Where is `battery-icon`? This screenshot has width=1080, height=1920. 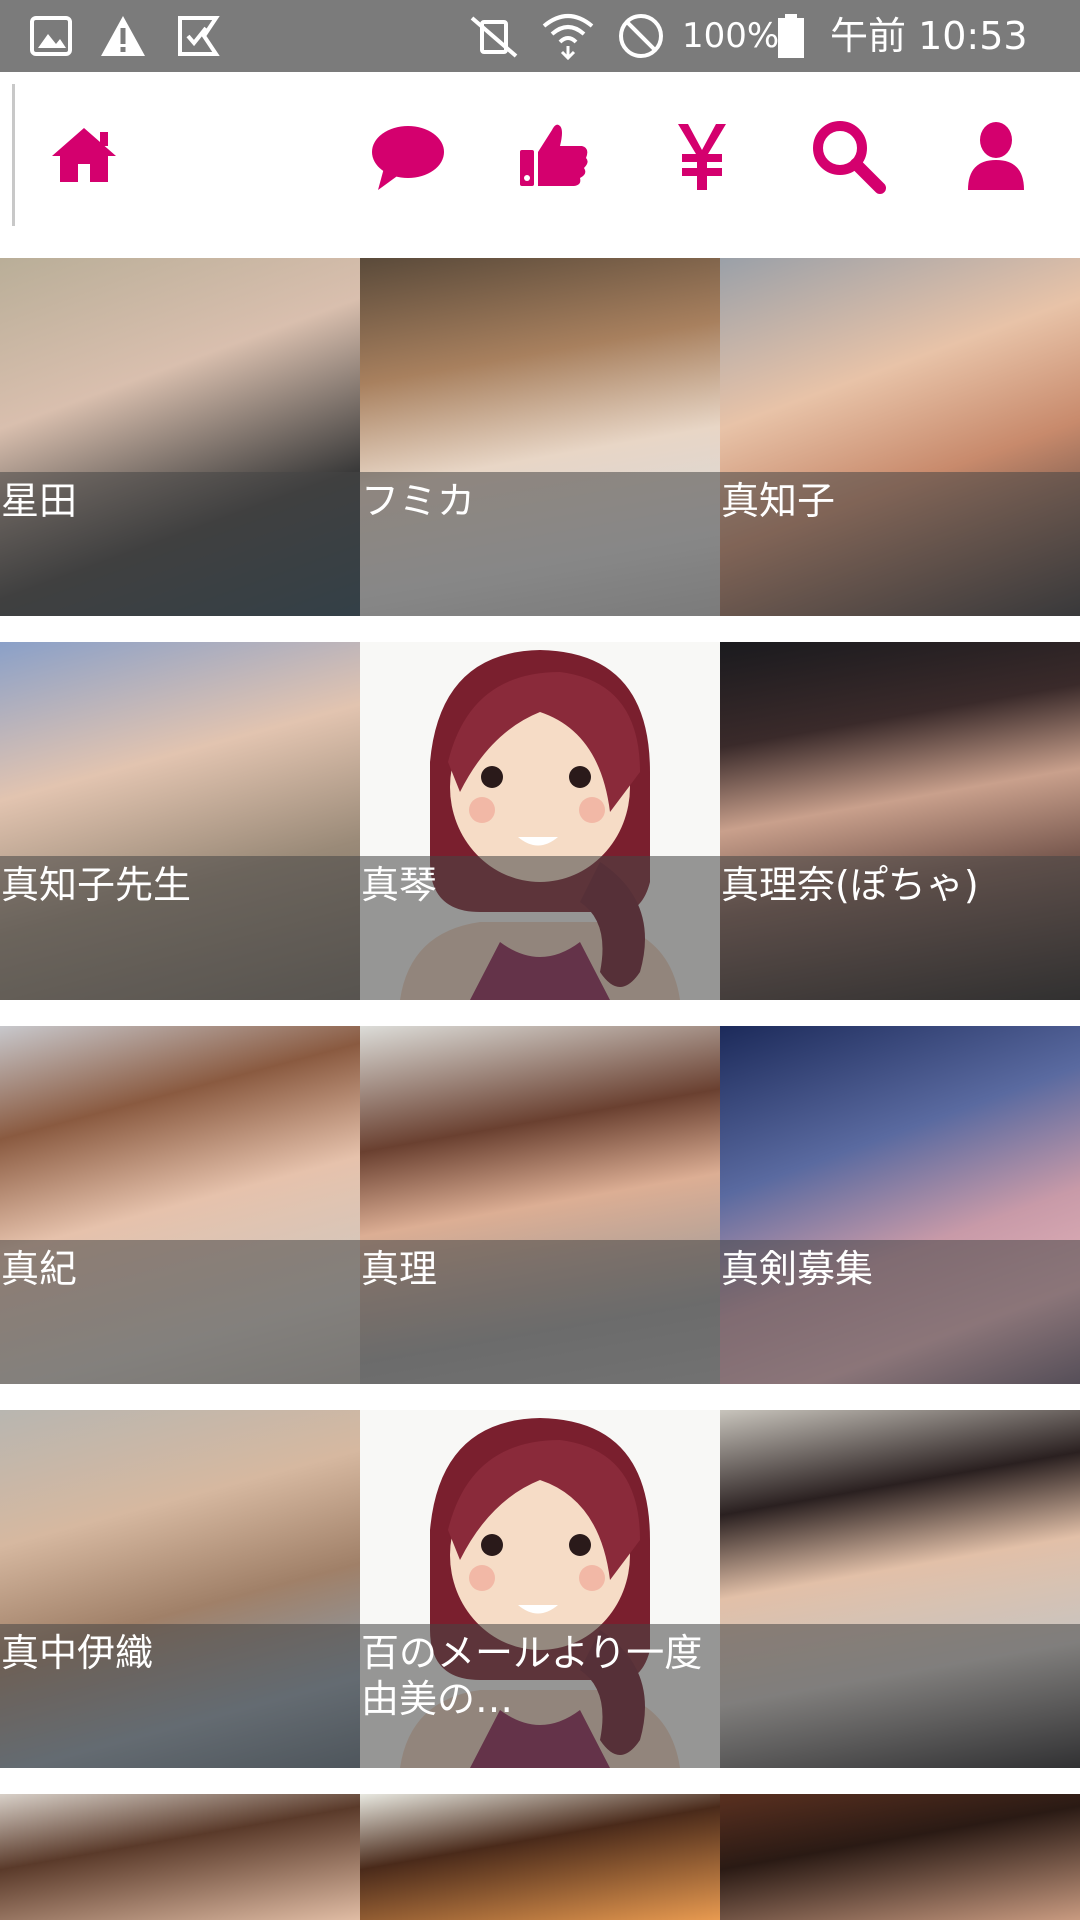
battery-icon is located at coordinates (791, 36).